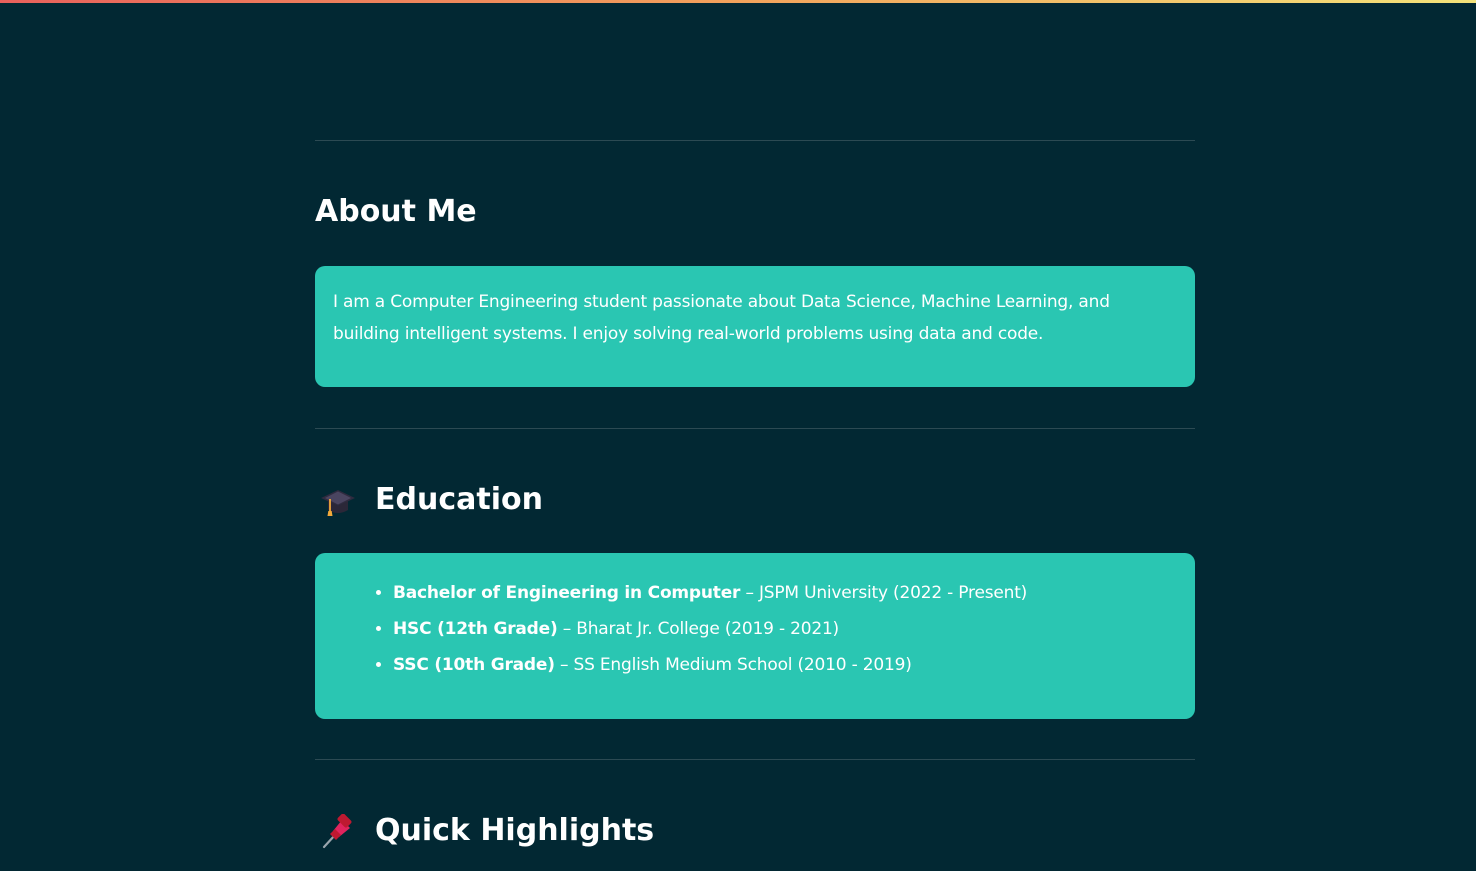 This screenshot has height=871, width=1476. Describe the element at coordinates (742, 665) in the screenshot. I see `degree-detail: SS English Medium School (2010 - 2019)` at that location.